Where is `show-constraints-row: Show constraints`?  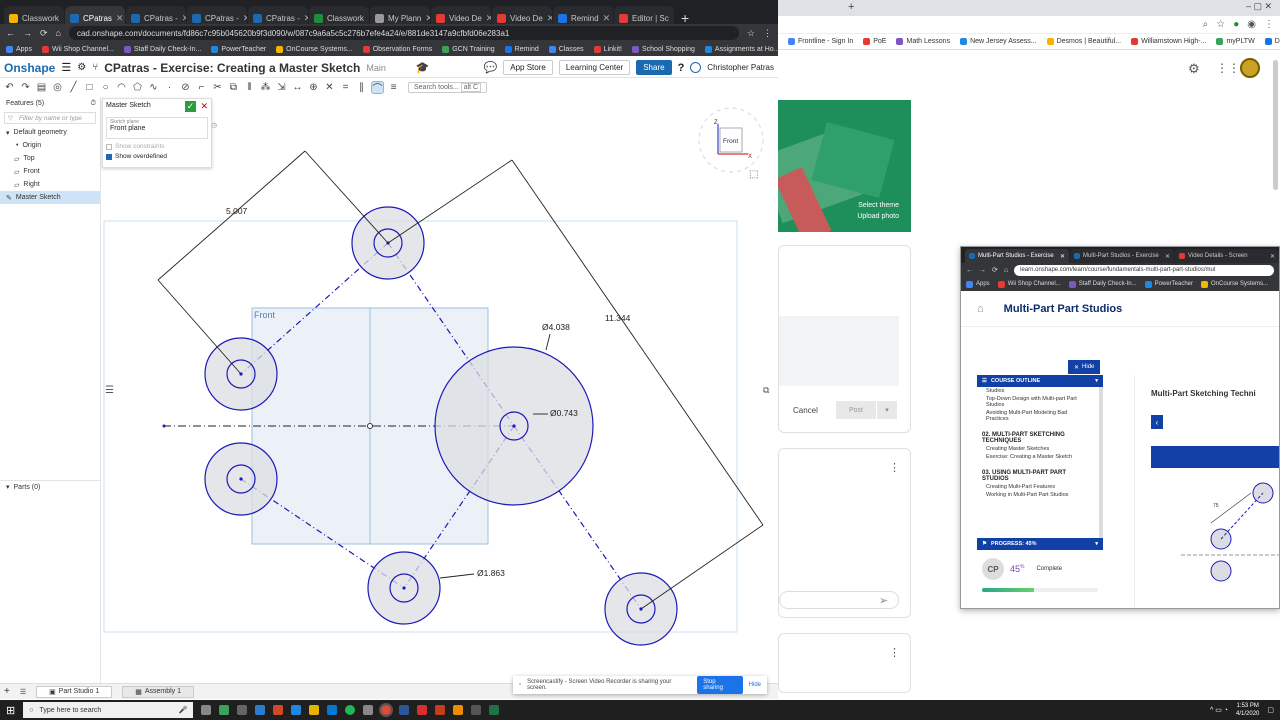 show-constraints-row: Show constraints is located at coordinates (157, 146).